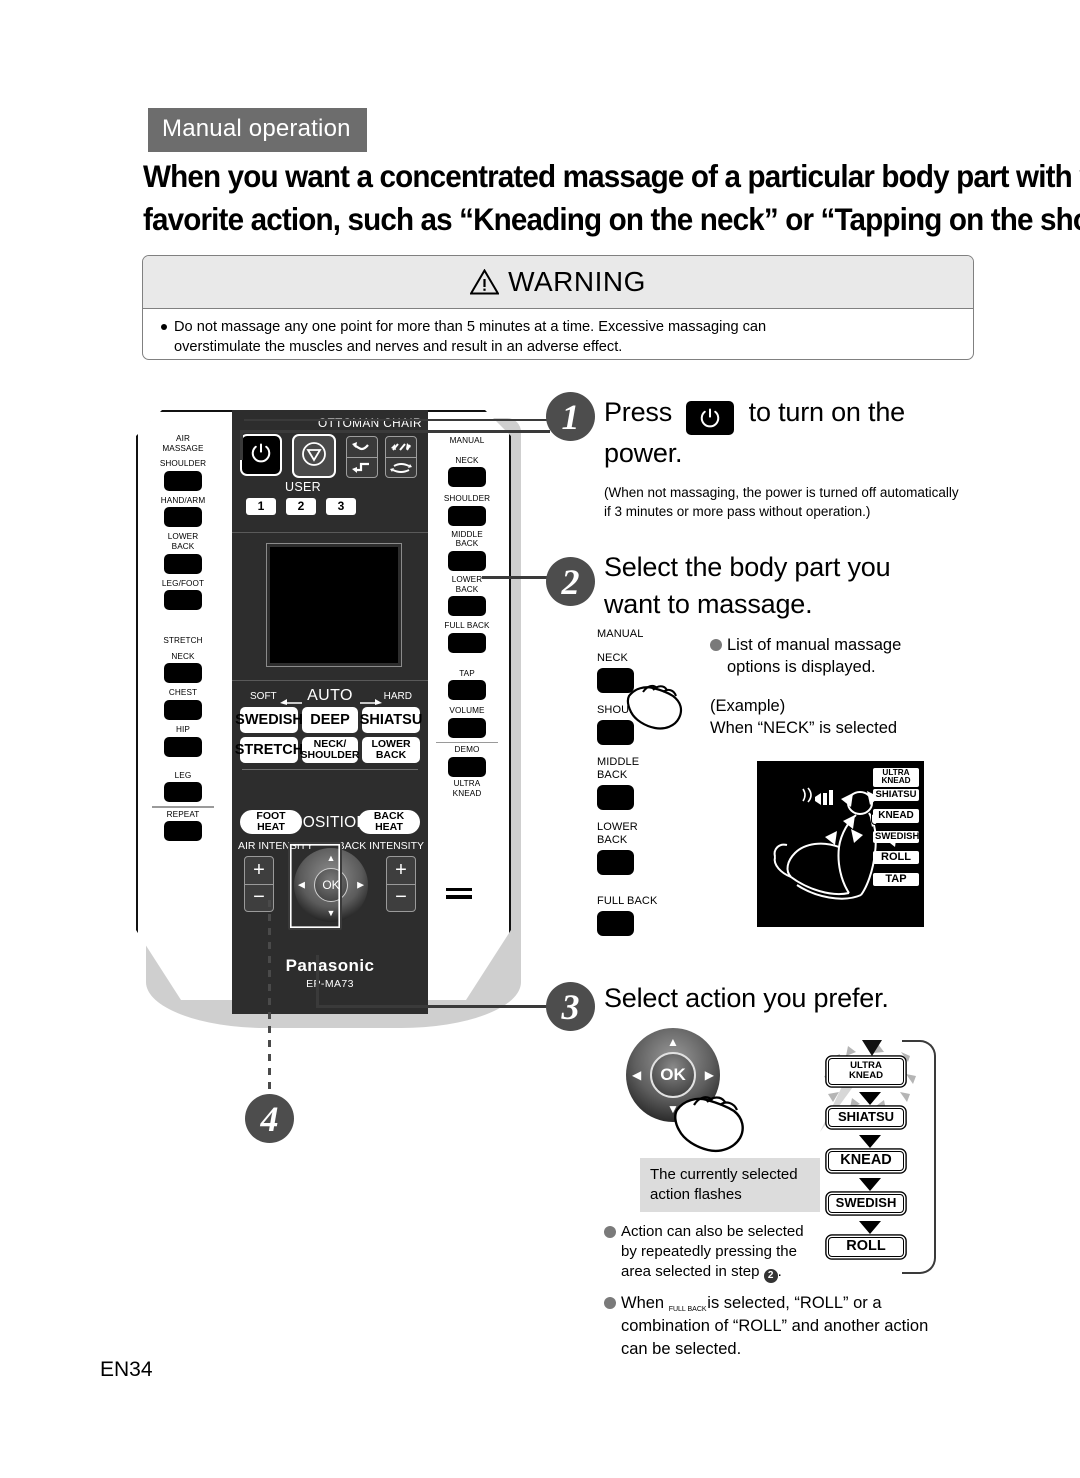 The image size is (1080, 1478). I want to click on step-2-label-manual: MANUAL, so click(632, 634).